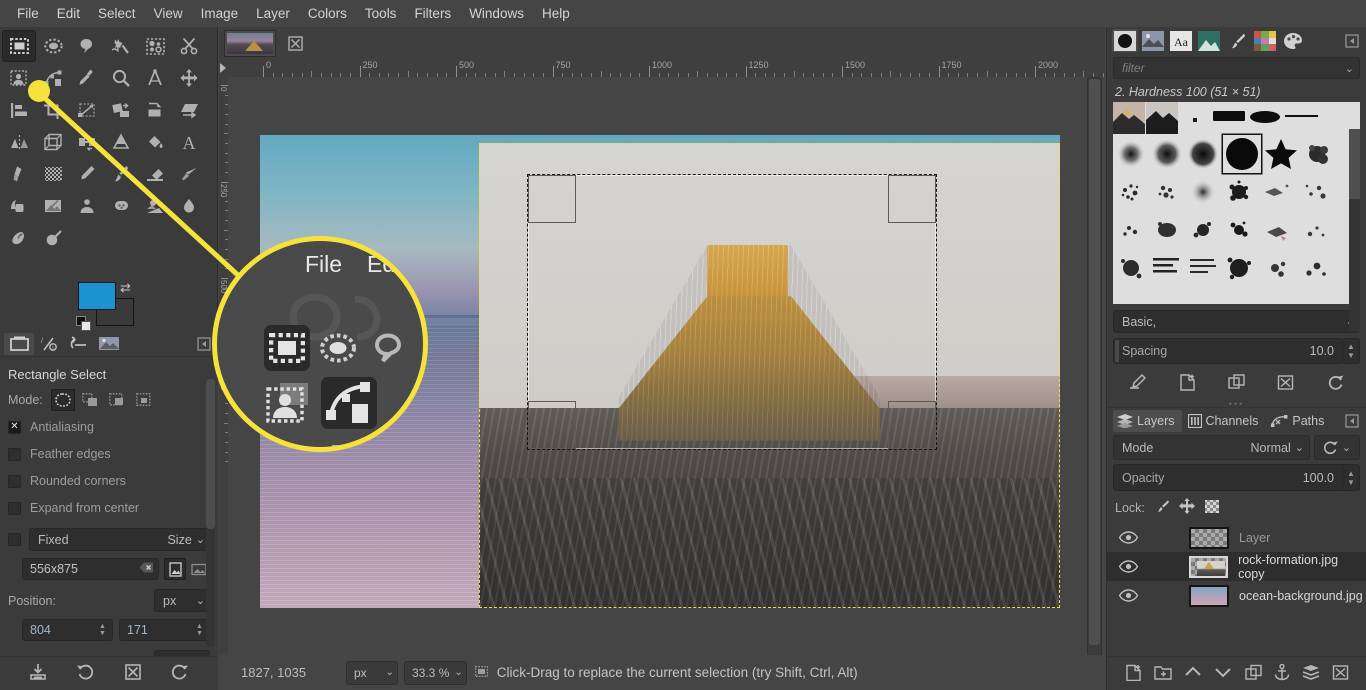 Image resolution: width=1366 pixels, height=690 pixels. Describe the element at coordinates (1094, 367) in the screenshot. I see `vertical-scrollbar` at that location.